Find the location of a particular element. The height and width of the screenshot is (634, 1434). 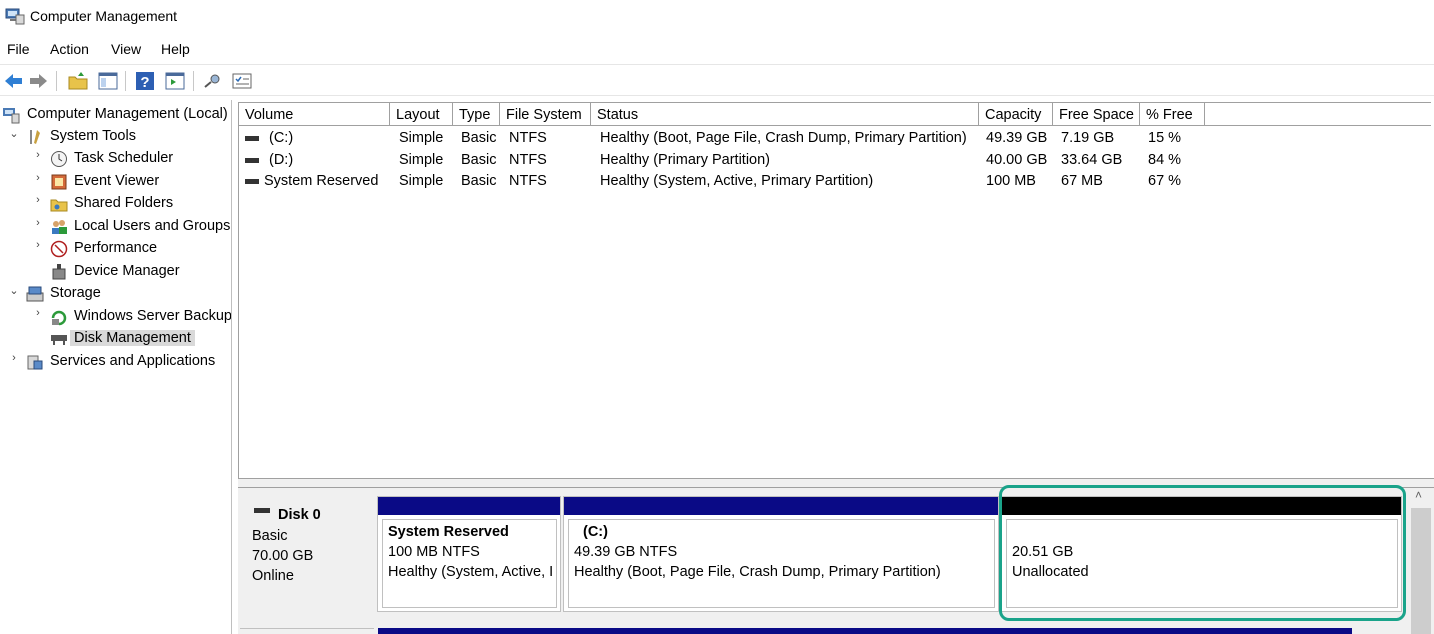

partition-name: (C:) is located at coordinates (595, 532).